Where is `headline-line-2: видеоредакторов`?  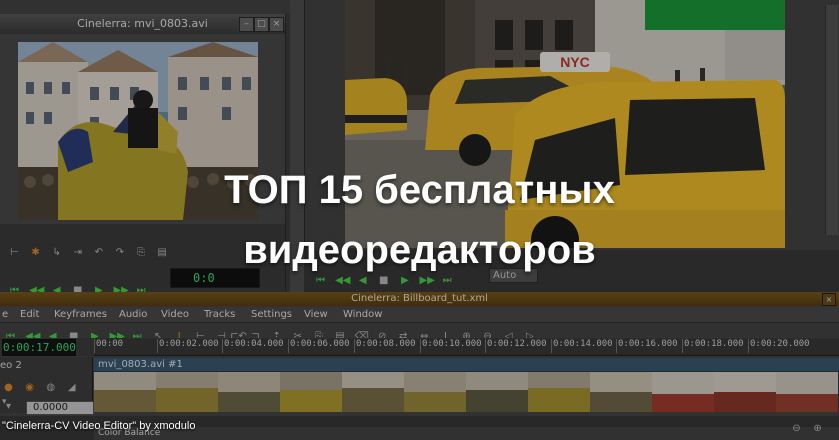 headline-line-2: видеоредакторов is located at coordinates (419, 250).